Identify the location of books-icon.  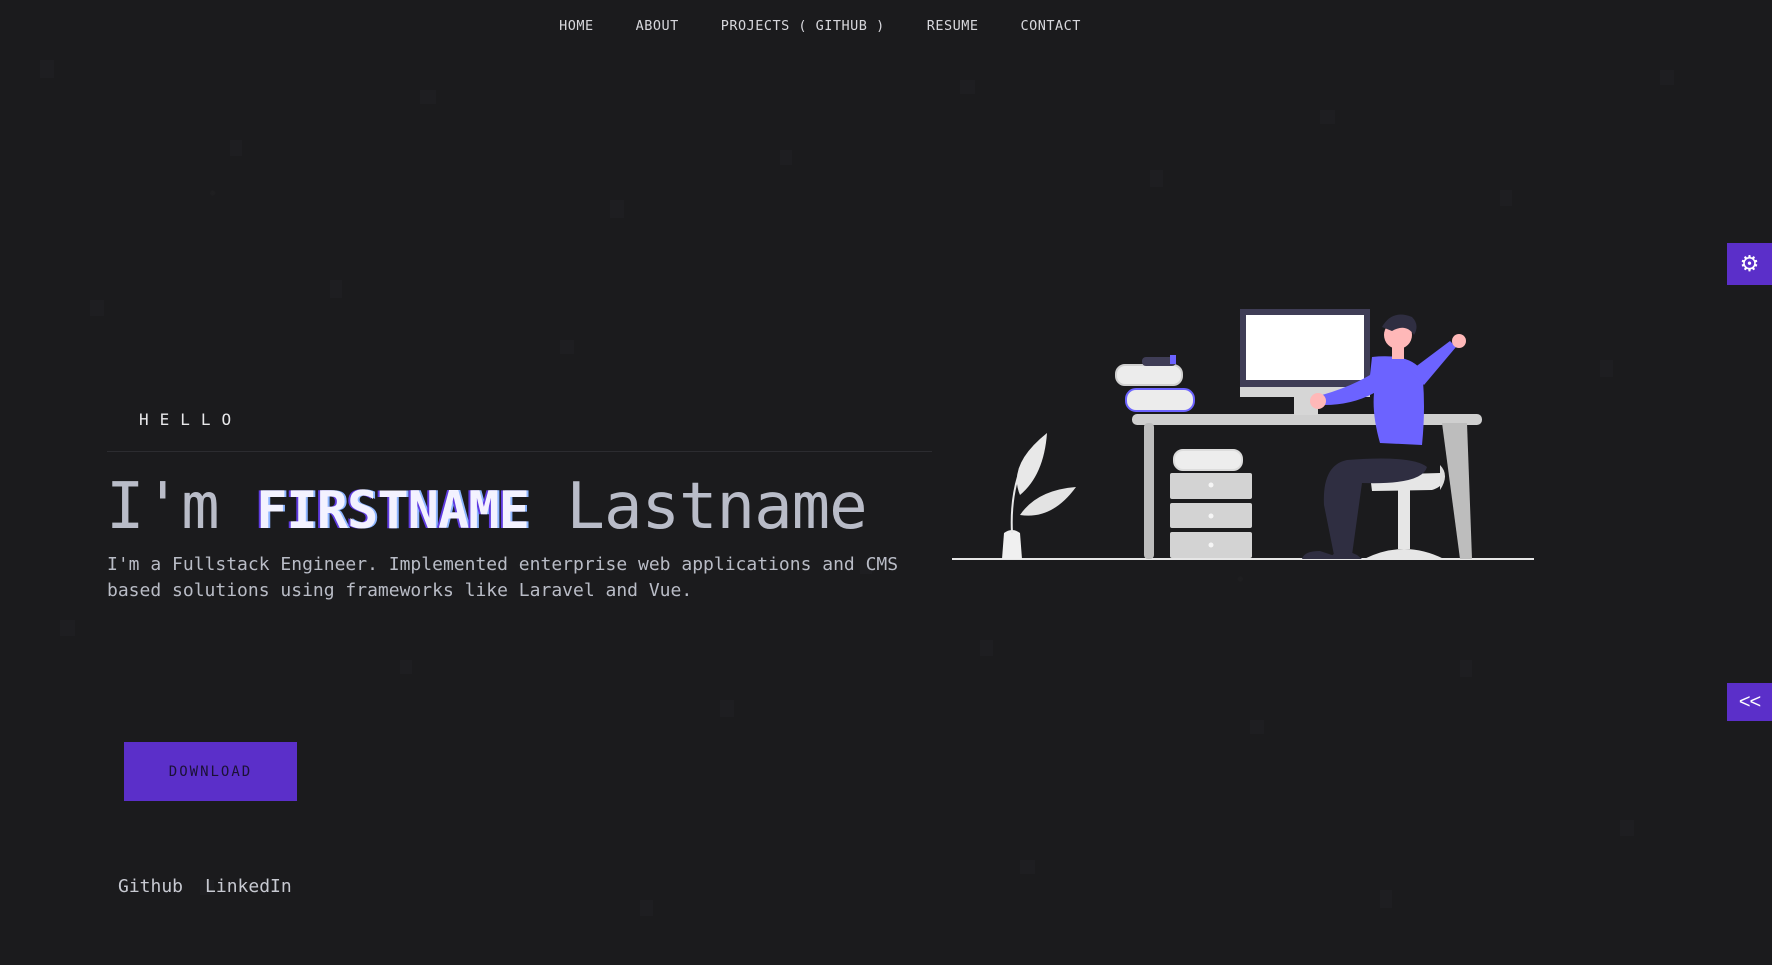
(1155, 383).